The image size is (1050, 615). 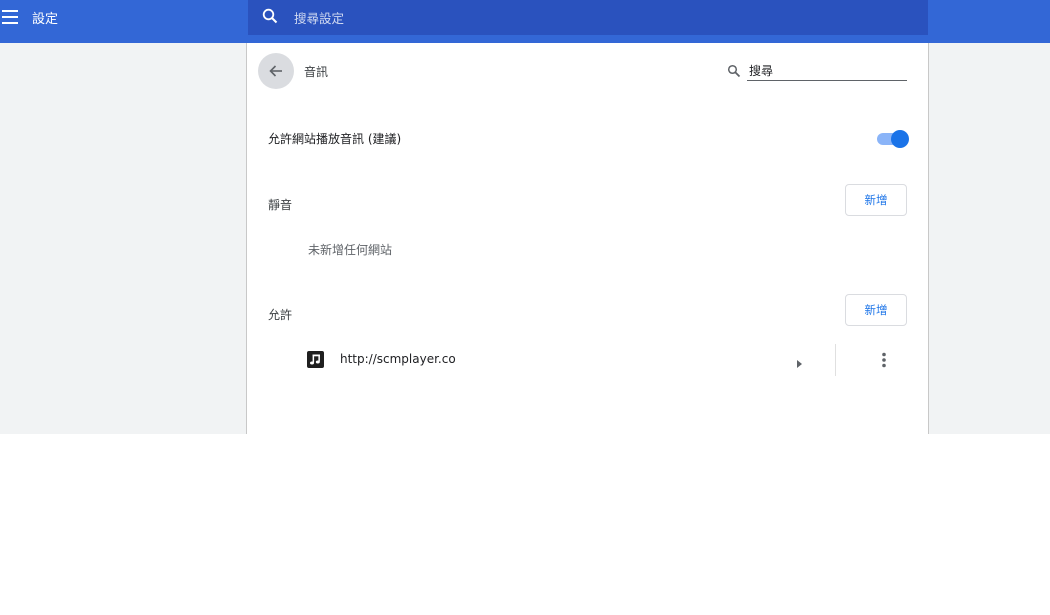 What do you see at coordinates (335, 139) in the screenshot?
I see `allow-audio-label: 允許網站播放音訊 (建議)` at bounding box center [335, 139].